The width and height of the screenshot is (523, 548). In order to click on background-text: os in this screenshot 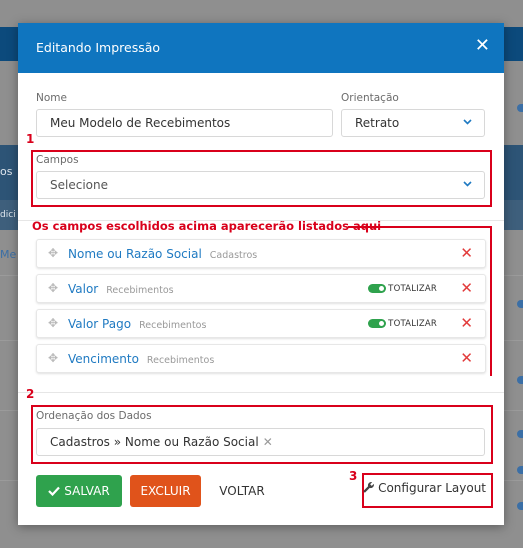, I will do `click(6, 171)`.